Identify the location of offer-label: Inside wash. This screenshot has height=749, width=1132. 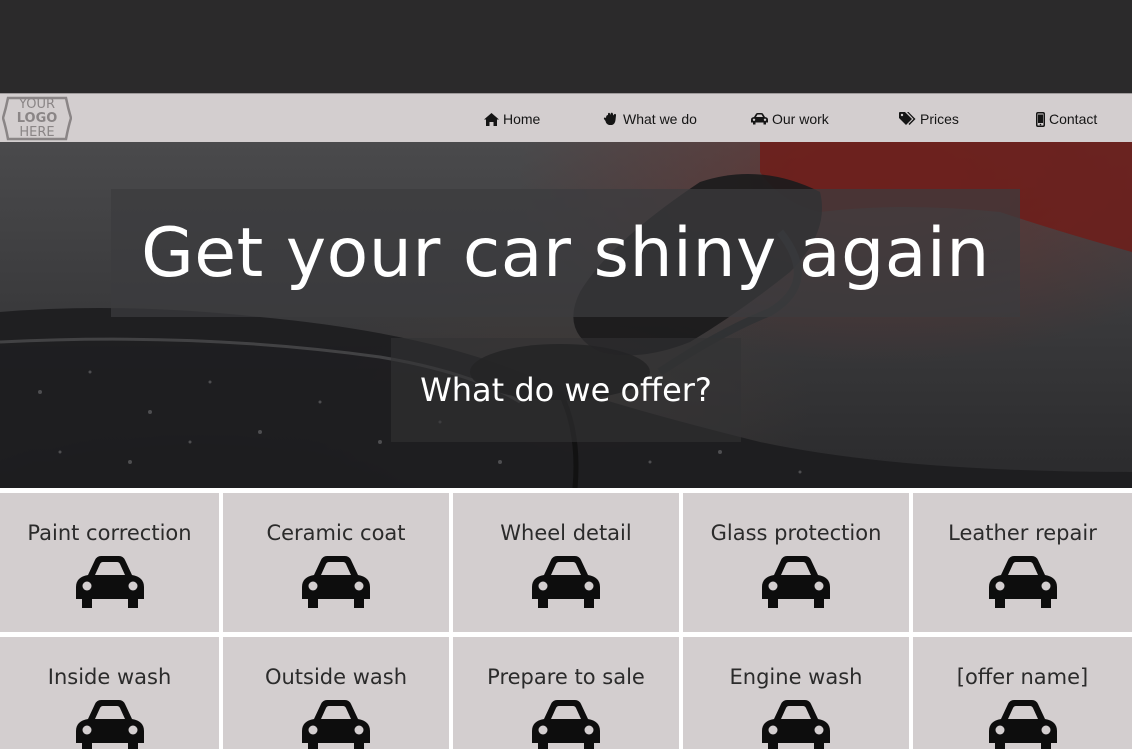
(109, 677).